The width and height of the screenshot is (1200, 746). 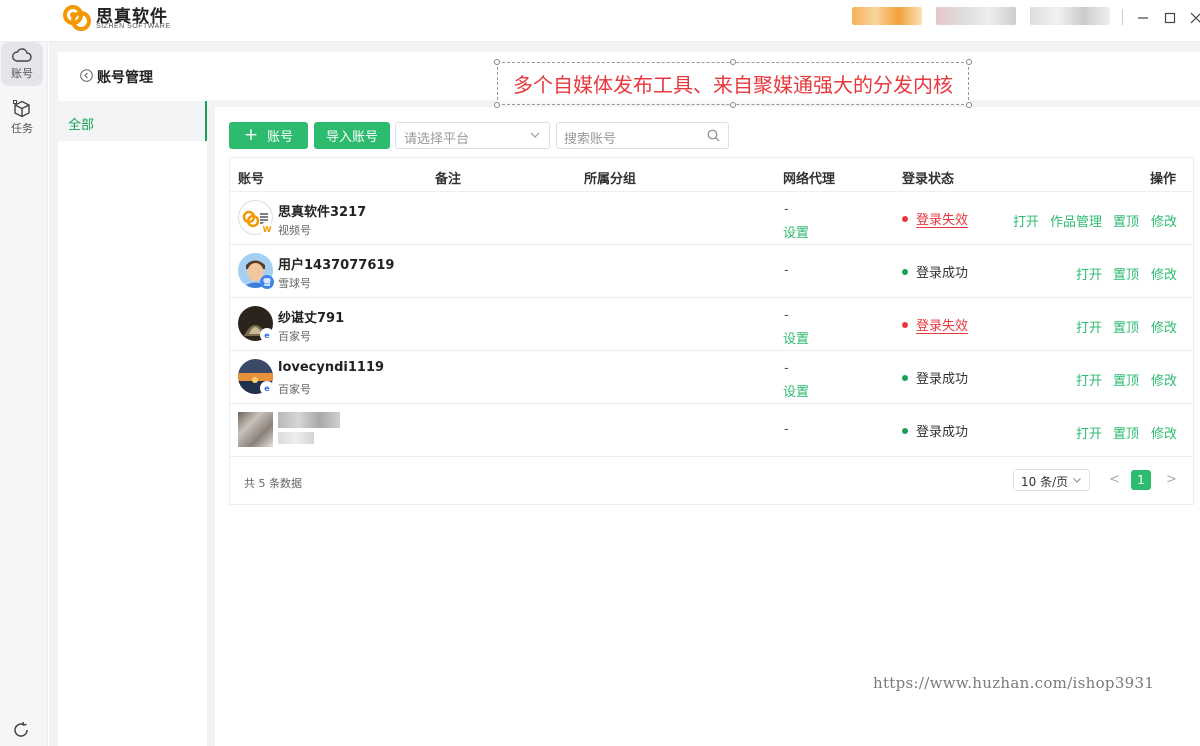 I want to click on total-count: 共 5 条数据, so click(x=273, y=483).